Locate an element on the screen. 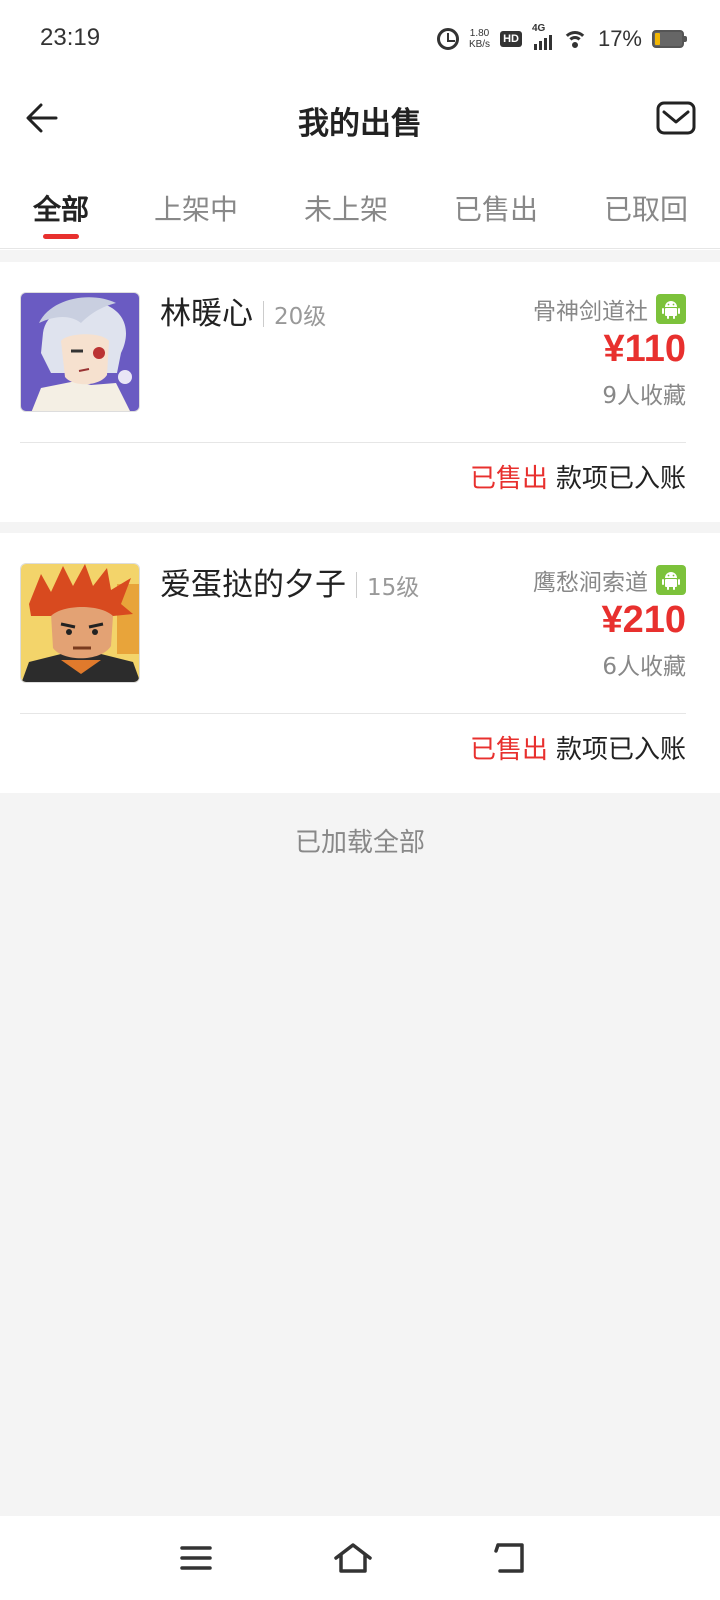 This screenshot has width=720, height=1600. home-button is located at coordinates (353, 1558).